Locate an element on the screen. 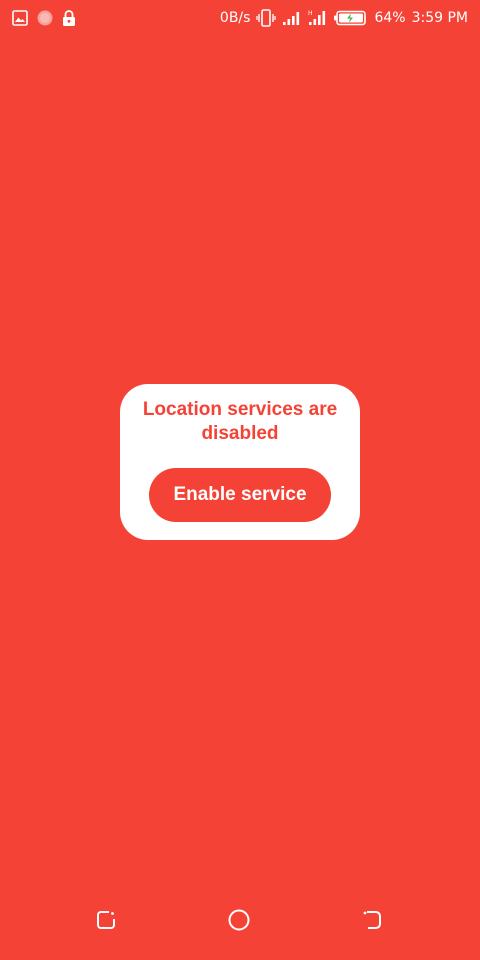 The image size is (480, 960). clock: 3:59 PM is located at coordinates (439, 18).